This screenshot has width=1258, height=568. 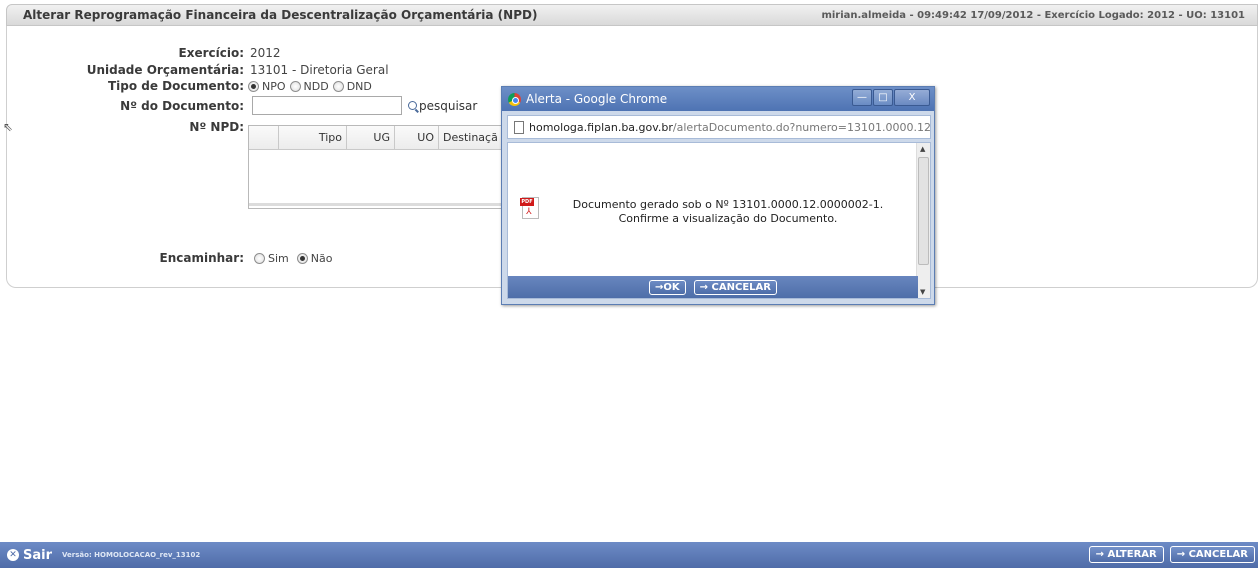 I want to click on popup-button-bar: →OK → CANCELAR, so click(x=713, y=287).